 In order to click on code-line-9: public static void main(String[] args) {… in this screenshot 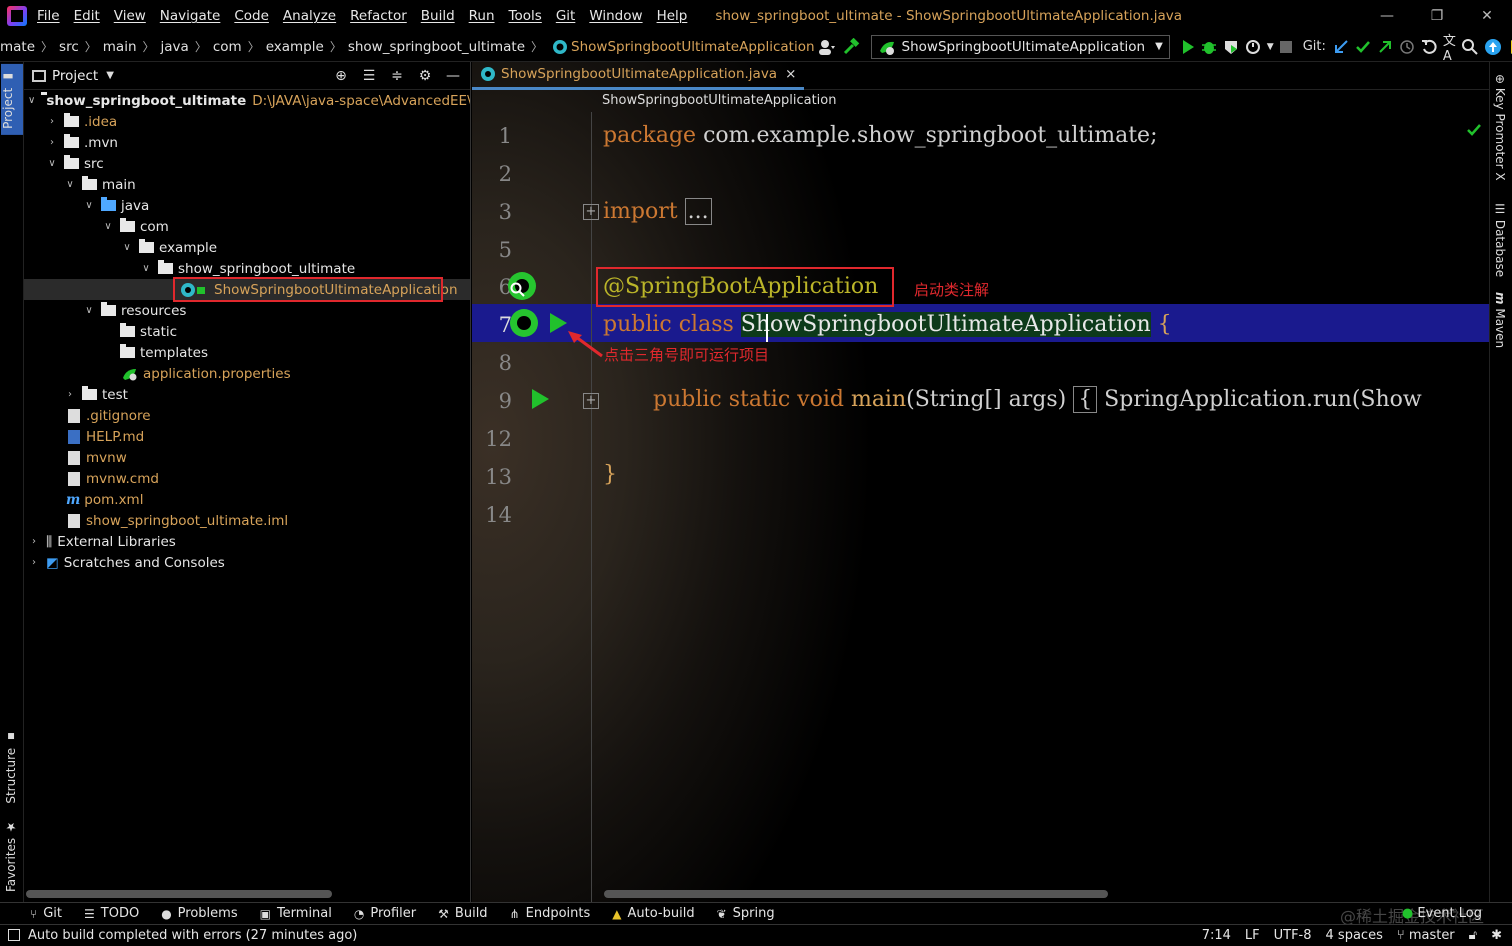, I will do `click(1037, 399)`.